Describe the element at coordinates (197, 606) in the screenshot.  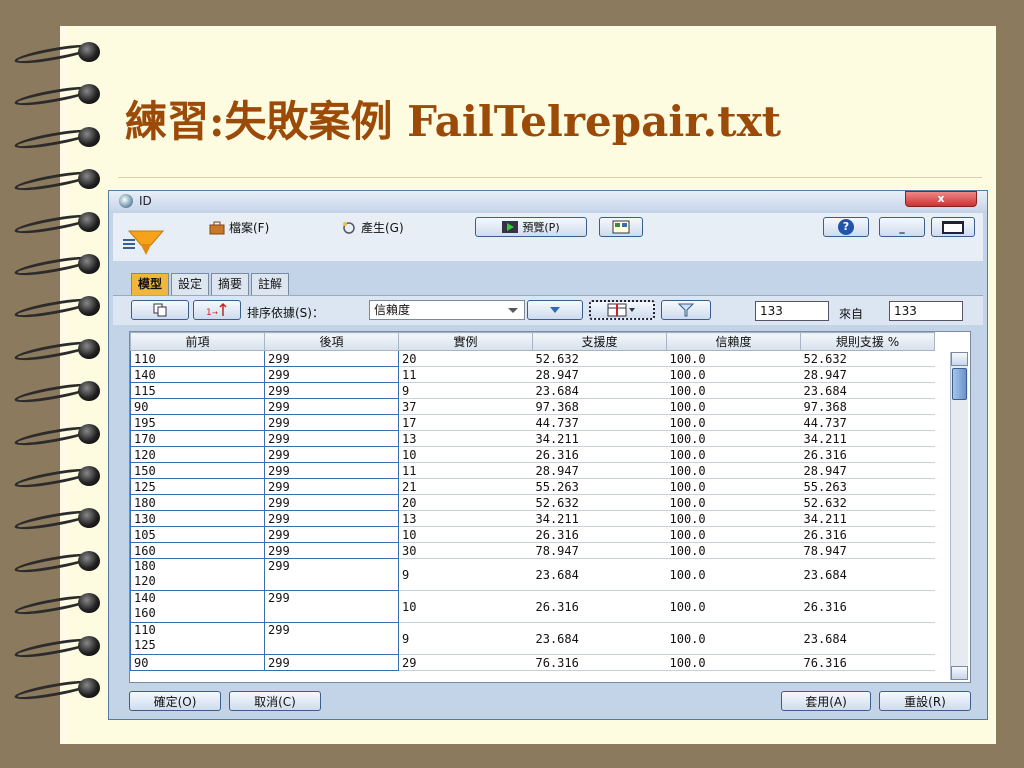
I see `cell-antecedent: 140 160` at that location.